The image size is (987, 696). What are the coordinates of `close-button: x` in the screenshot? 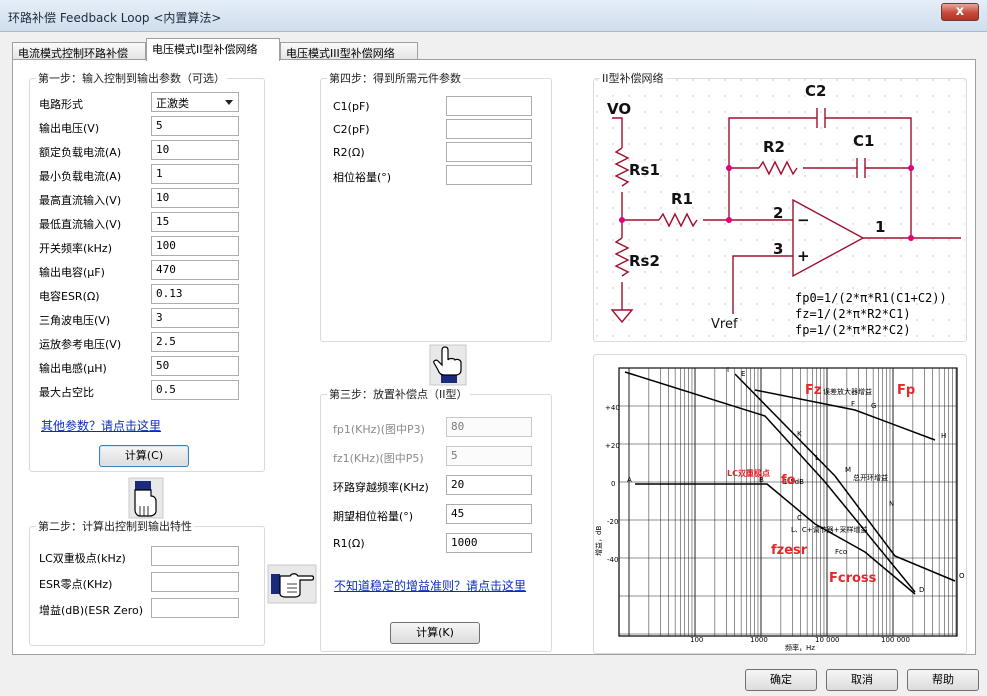 It's located at (960, 12).